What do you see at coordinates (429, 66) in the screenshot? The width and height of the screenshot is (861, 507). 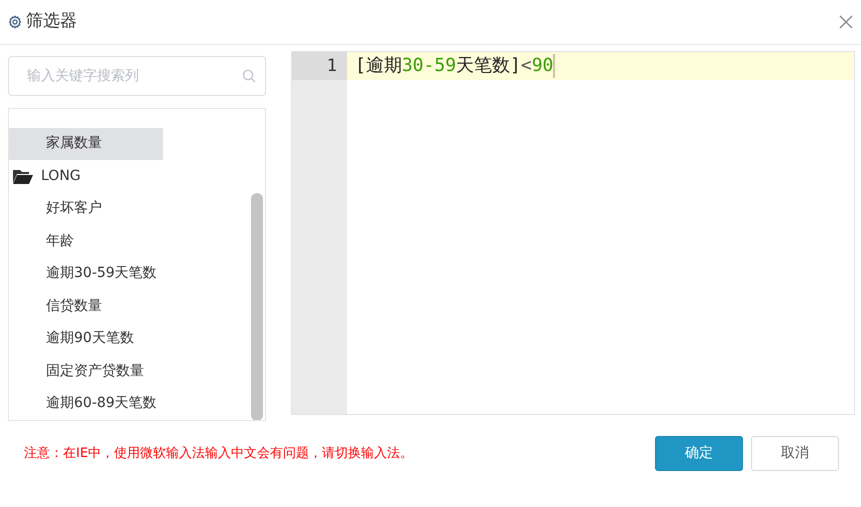 I see `code-token: 30-59` at bounding box center [429, 66].